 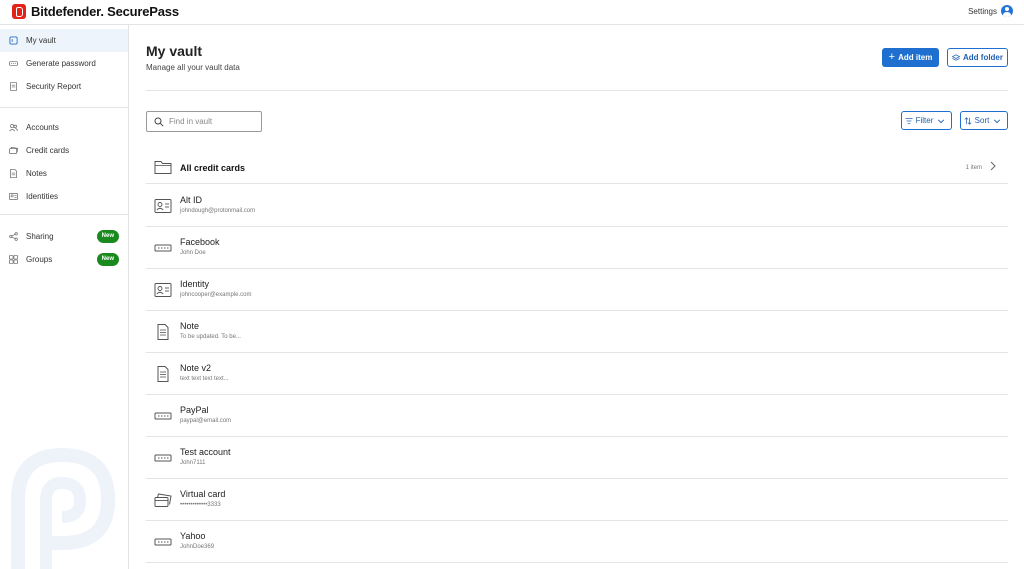 What do you see at coordinates (64, 236) in the screenshot?
I see `sidebar-item-sharing: Sharing New` at bounding box center [64, 236].